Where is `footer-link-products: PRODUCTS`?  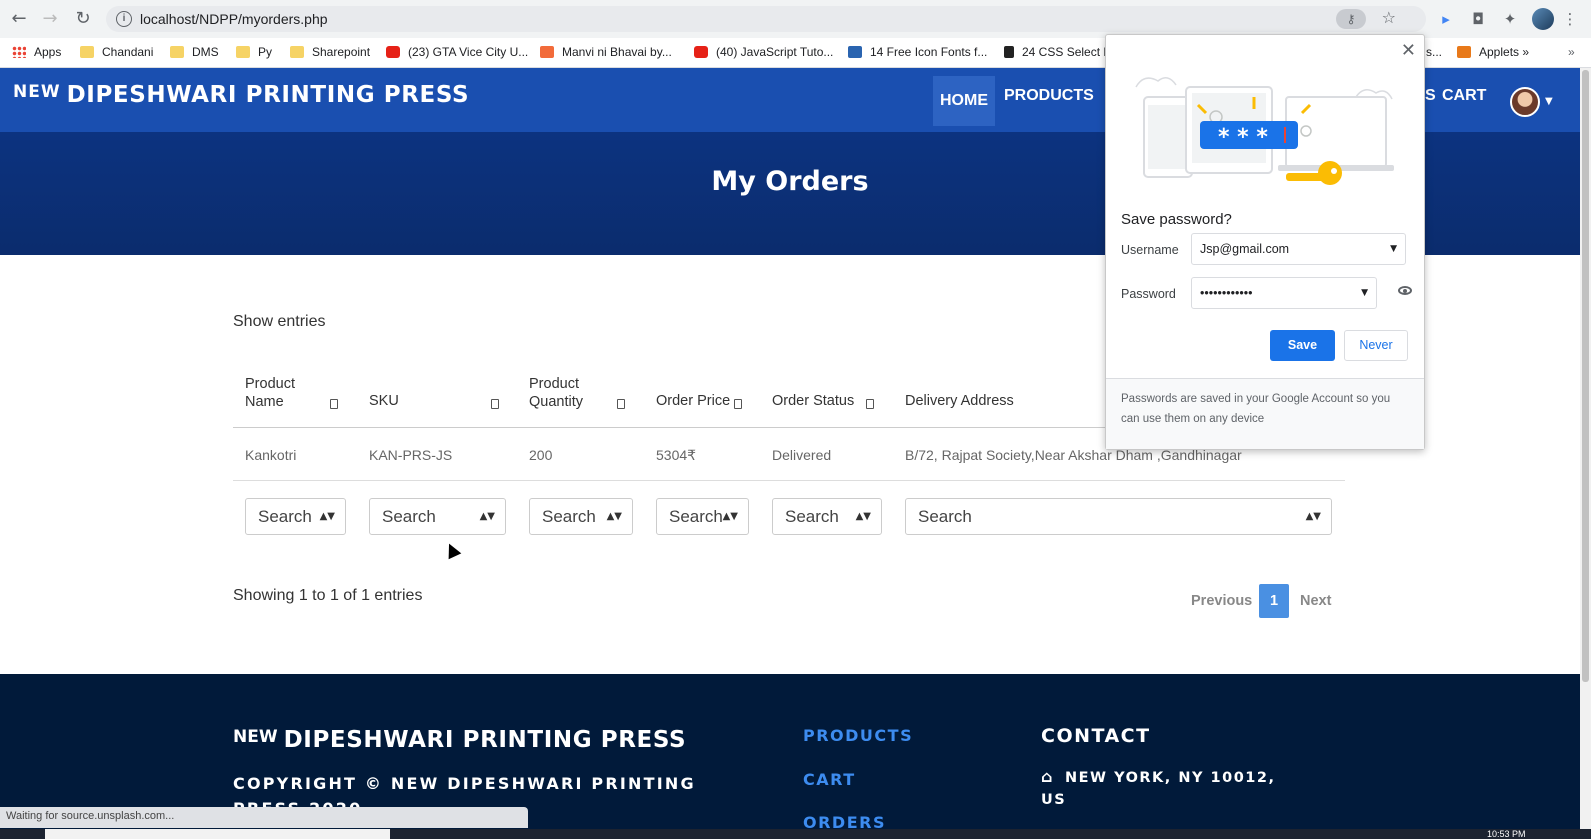 footer-link-products: PRODUCTS is located at coordinates (858, 735).